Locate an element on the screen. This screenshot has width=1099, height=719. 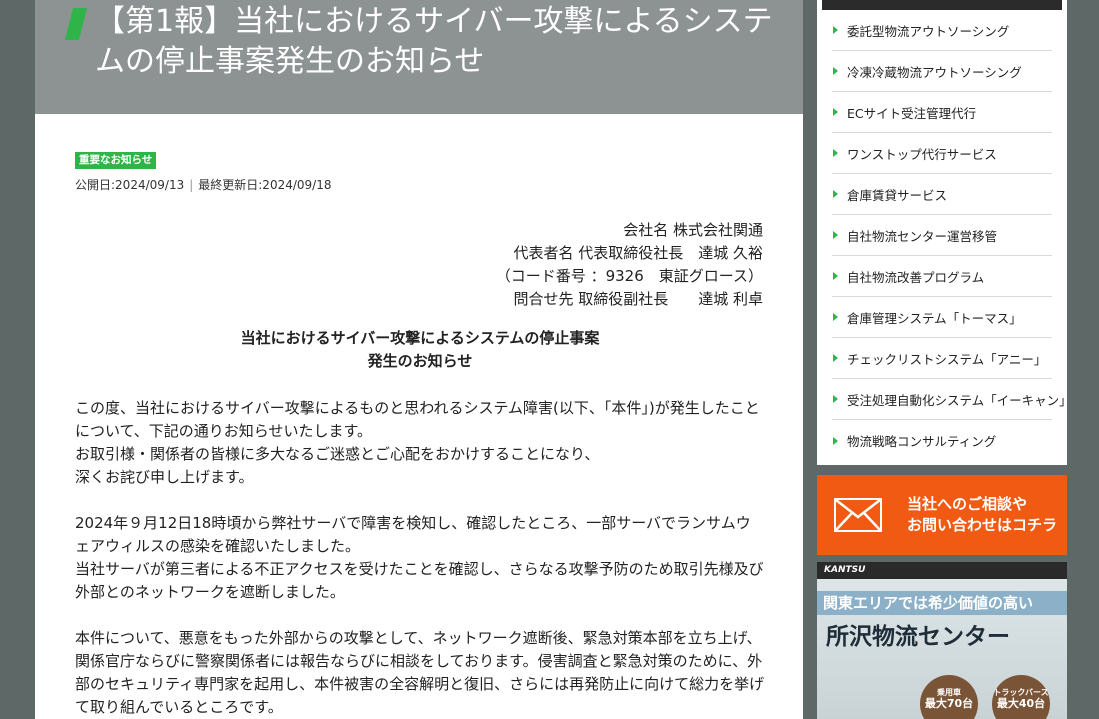
sidebar-item-improvement-program: 自社物流改善プログラム is located at coordinates (942, 276).